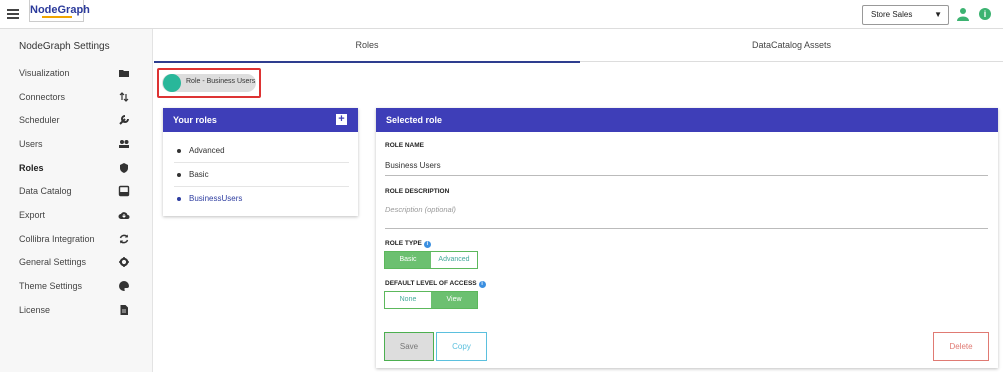 The width and height of the screenshot is (1003, 372). What do you see at coordinates (454, 300) in the screenshot?
I see `access-option-view: View` at bounding box center [454, 300].